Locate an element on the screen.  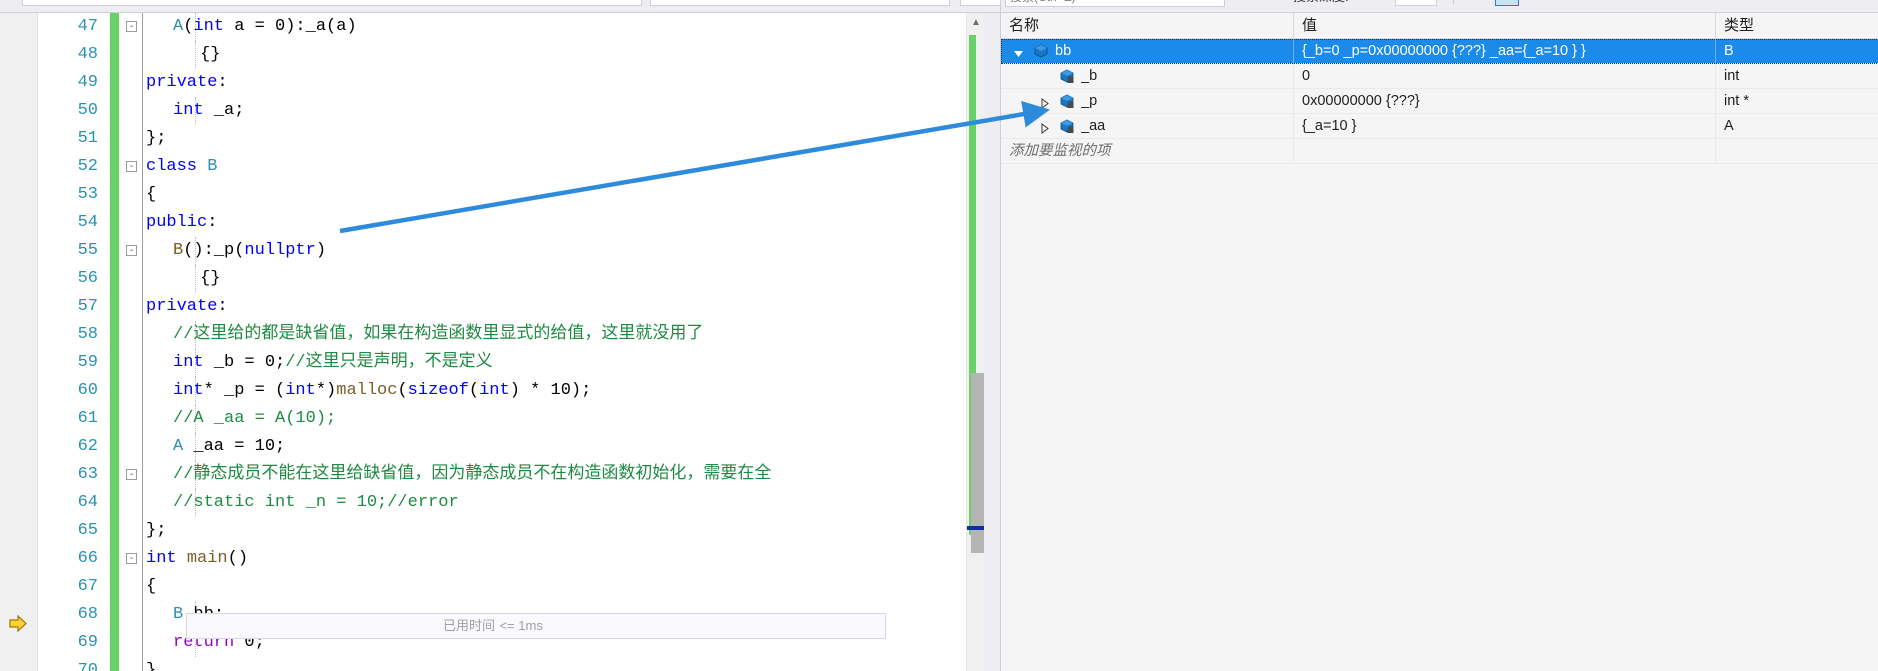
column-header-type: 类型 is located at coordinates (1796, 26).